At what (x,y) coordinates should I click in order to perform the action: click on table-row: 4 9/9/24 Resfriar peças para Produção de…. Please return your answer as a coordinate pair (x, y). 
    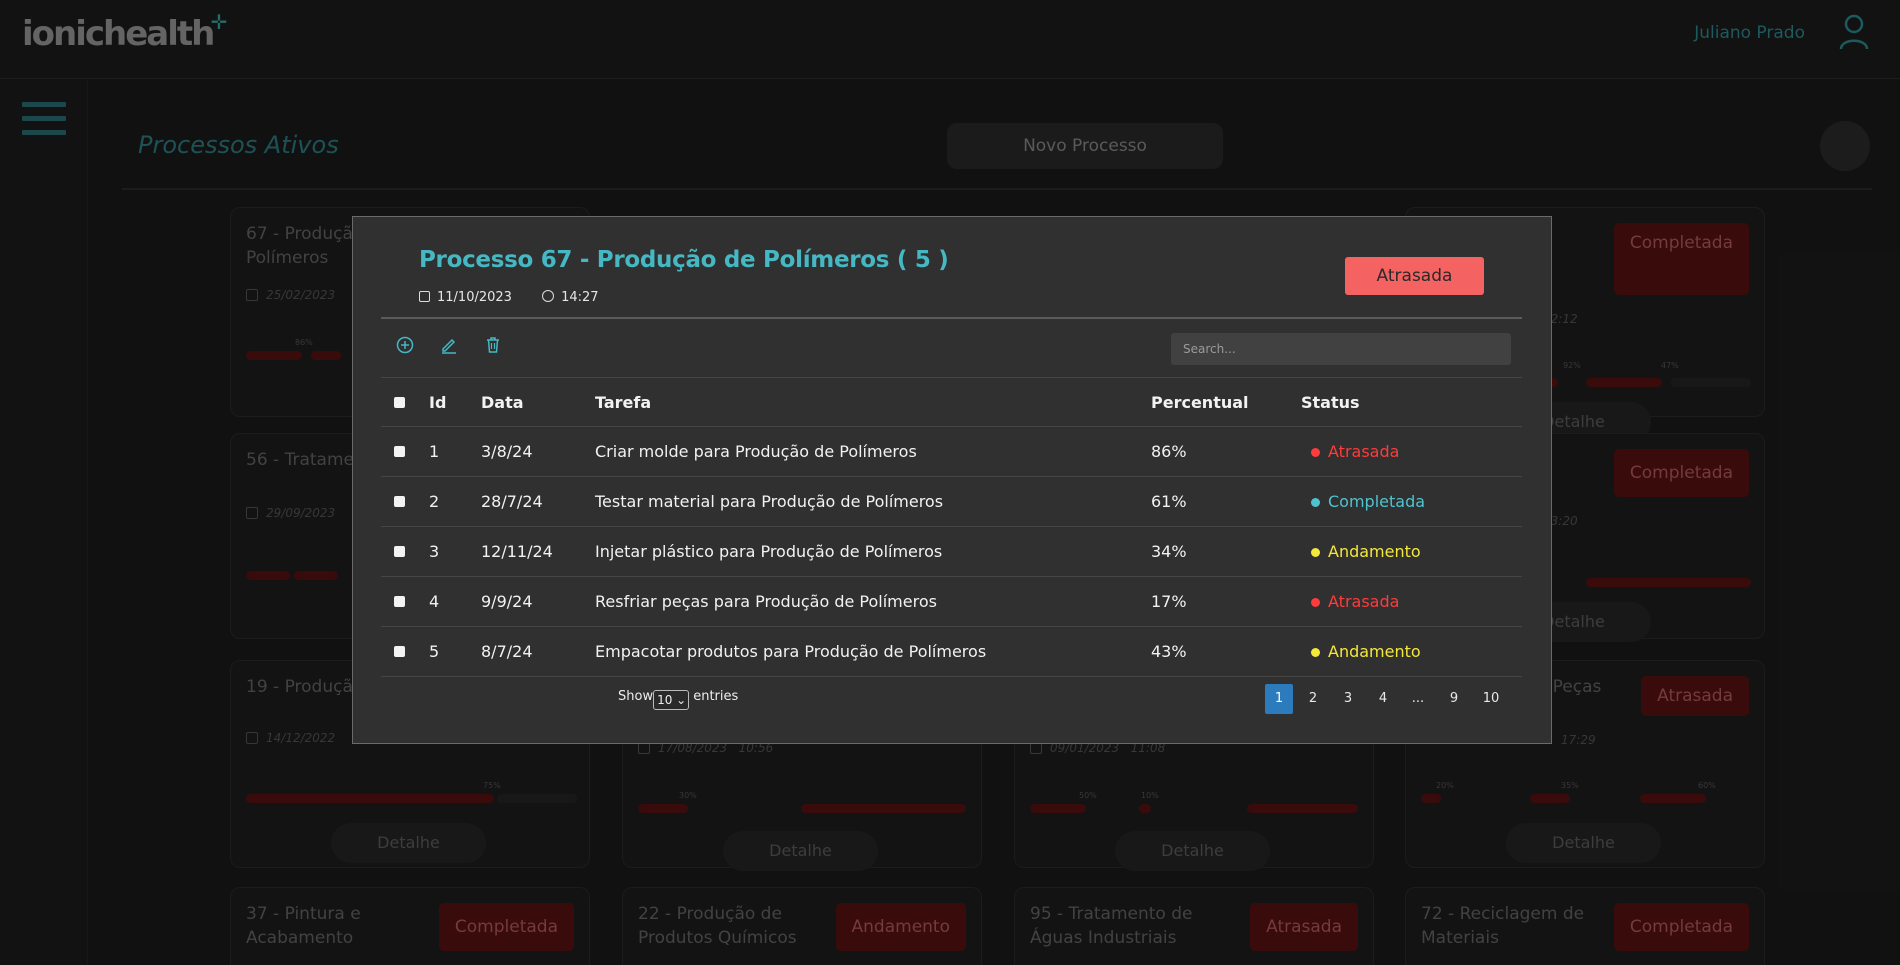
    Looking at the image, I should click on (951, 601).